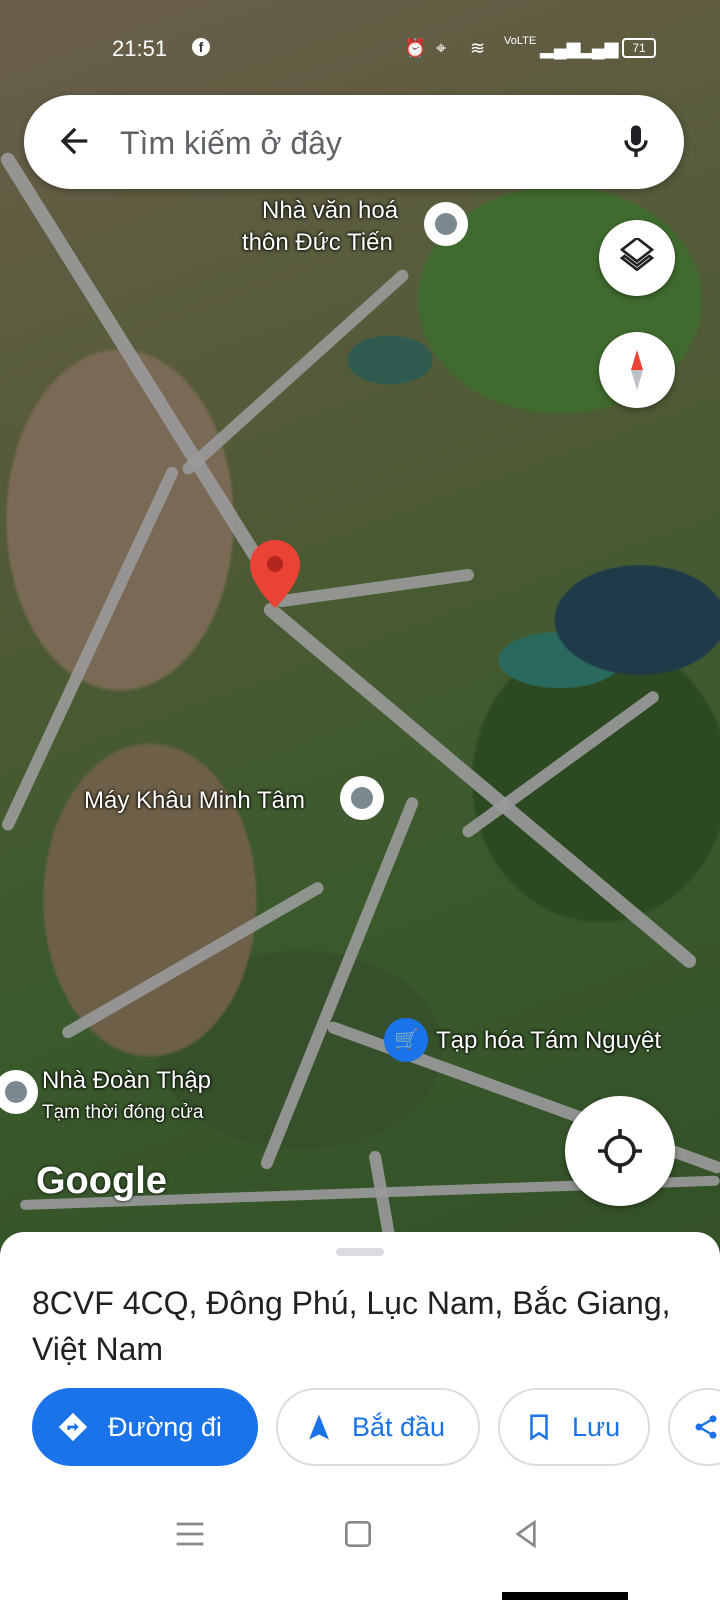  I want to click on home-indicator, so click(565, 1596).